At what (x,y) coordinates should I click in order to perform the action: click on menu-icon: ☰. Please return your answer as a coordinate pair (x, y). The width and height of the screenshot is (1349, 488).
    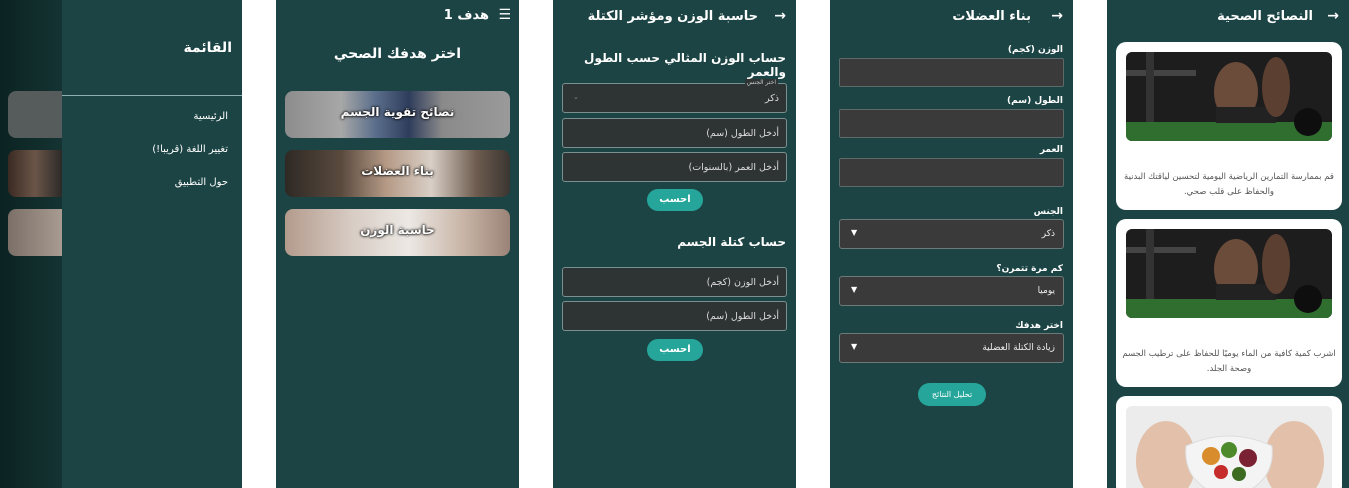
    Looking at the image, I should click on (504, 15).